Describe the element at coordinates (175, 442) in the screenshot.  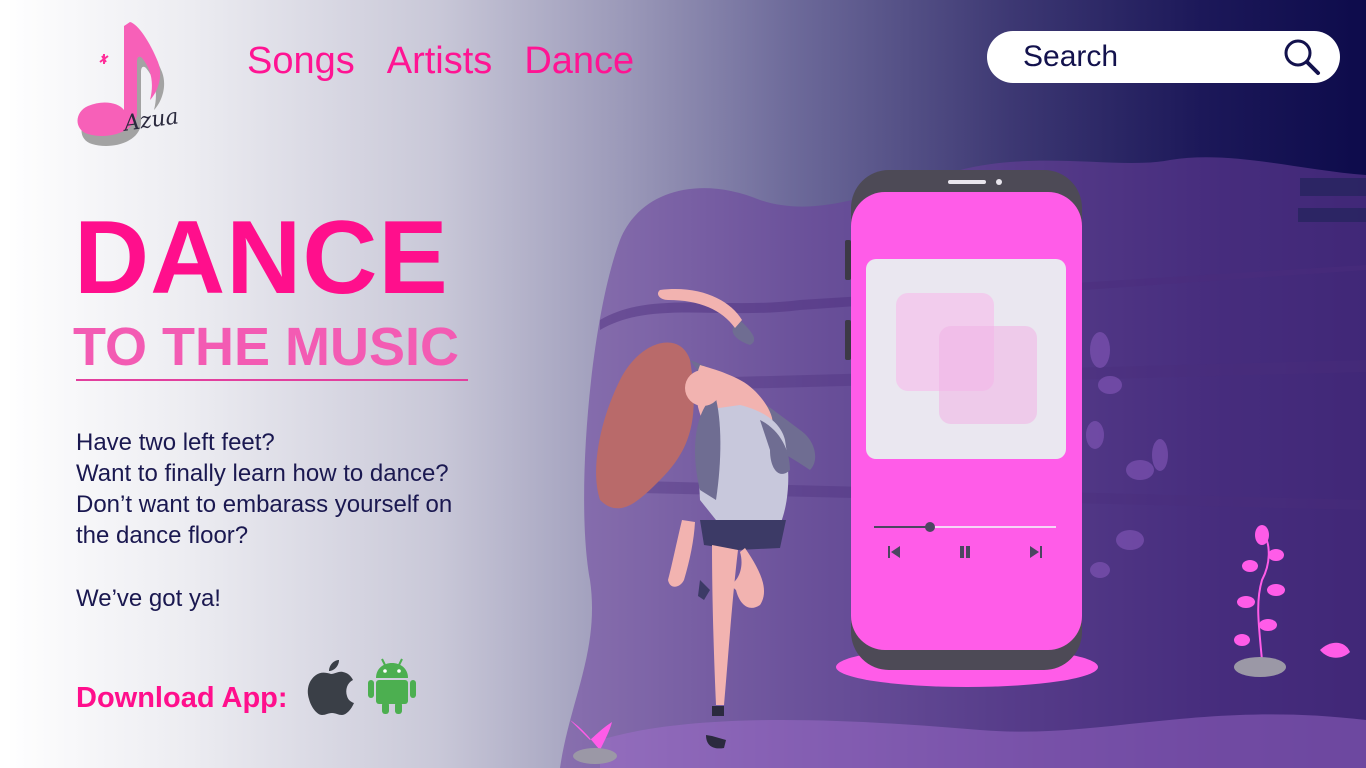
I see `body-line: Have two left feet?` at that location.